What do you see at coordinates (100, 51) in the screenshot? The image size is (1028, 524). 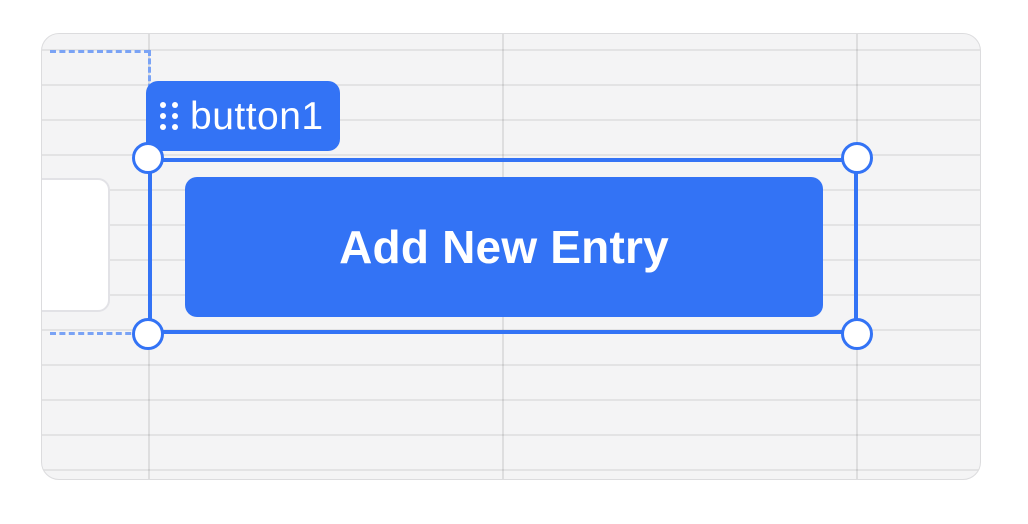 I see `neighbour-selection-guide-top` at bounding box center [100, 51].